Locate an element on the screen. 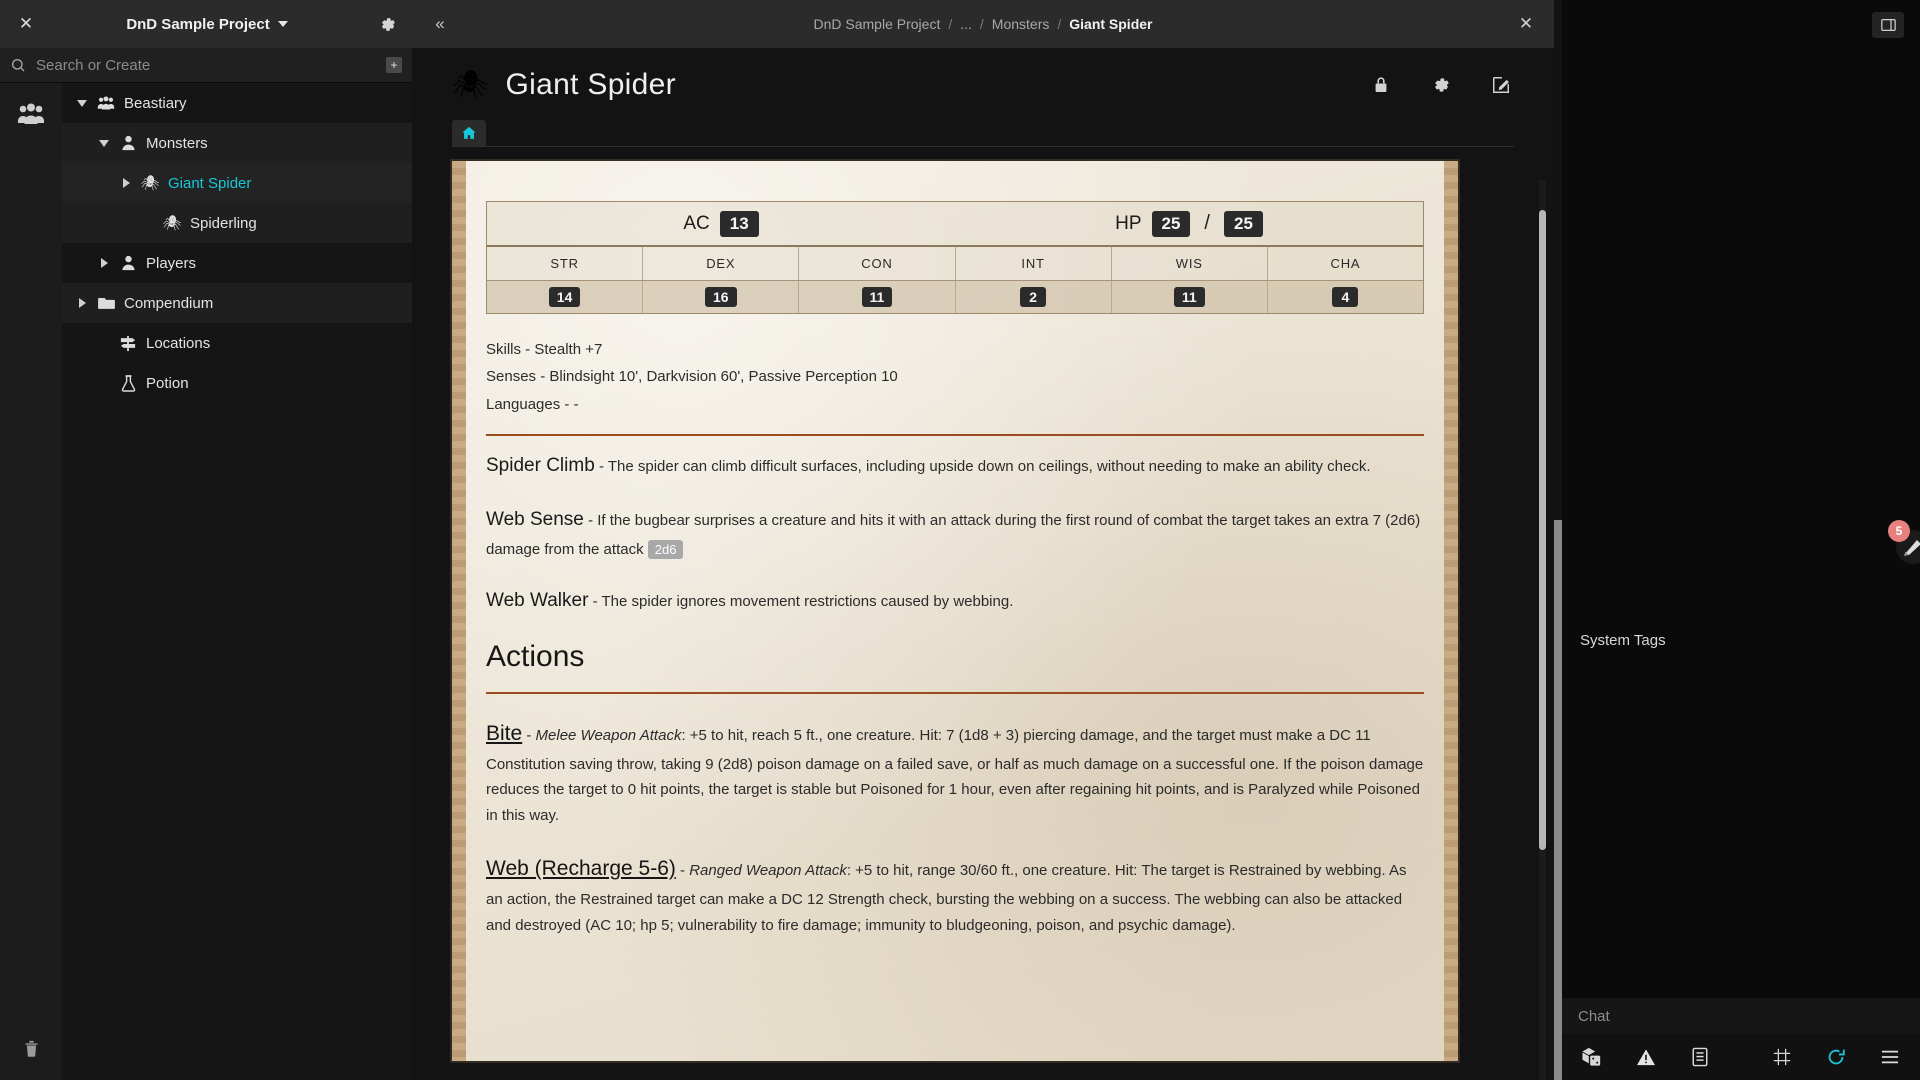 The height and width of the screenshot is (1080, 1920). project-title: DnD Sample Project is located at coordinates (207, 24).